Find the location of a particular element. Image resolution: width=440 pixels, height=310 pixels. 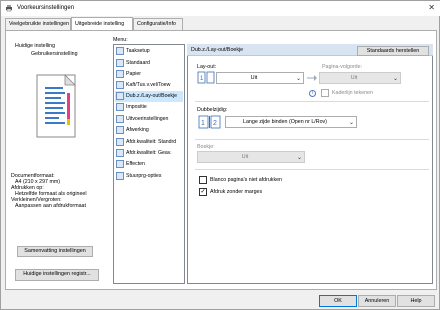

menu-label: Menu: is located at coordinates (120, 40).